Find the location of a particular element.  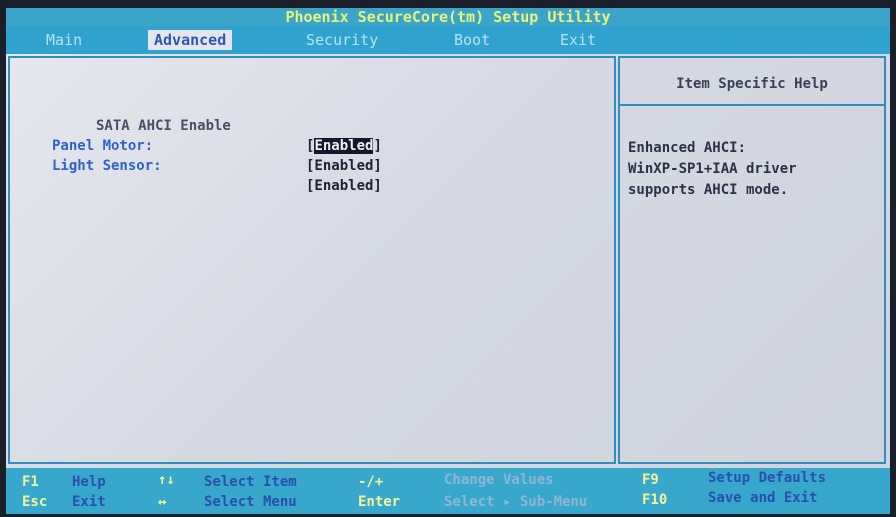

key-desc-exit: Exit is located at coordinates (89, 502).